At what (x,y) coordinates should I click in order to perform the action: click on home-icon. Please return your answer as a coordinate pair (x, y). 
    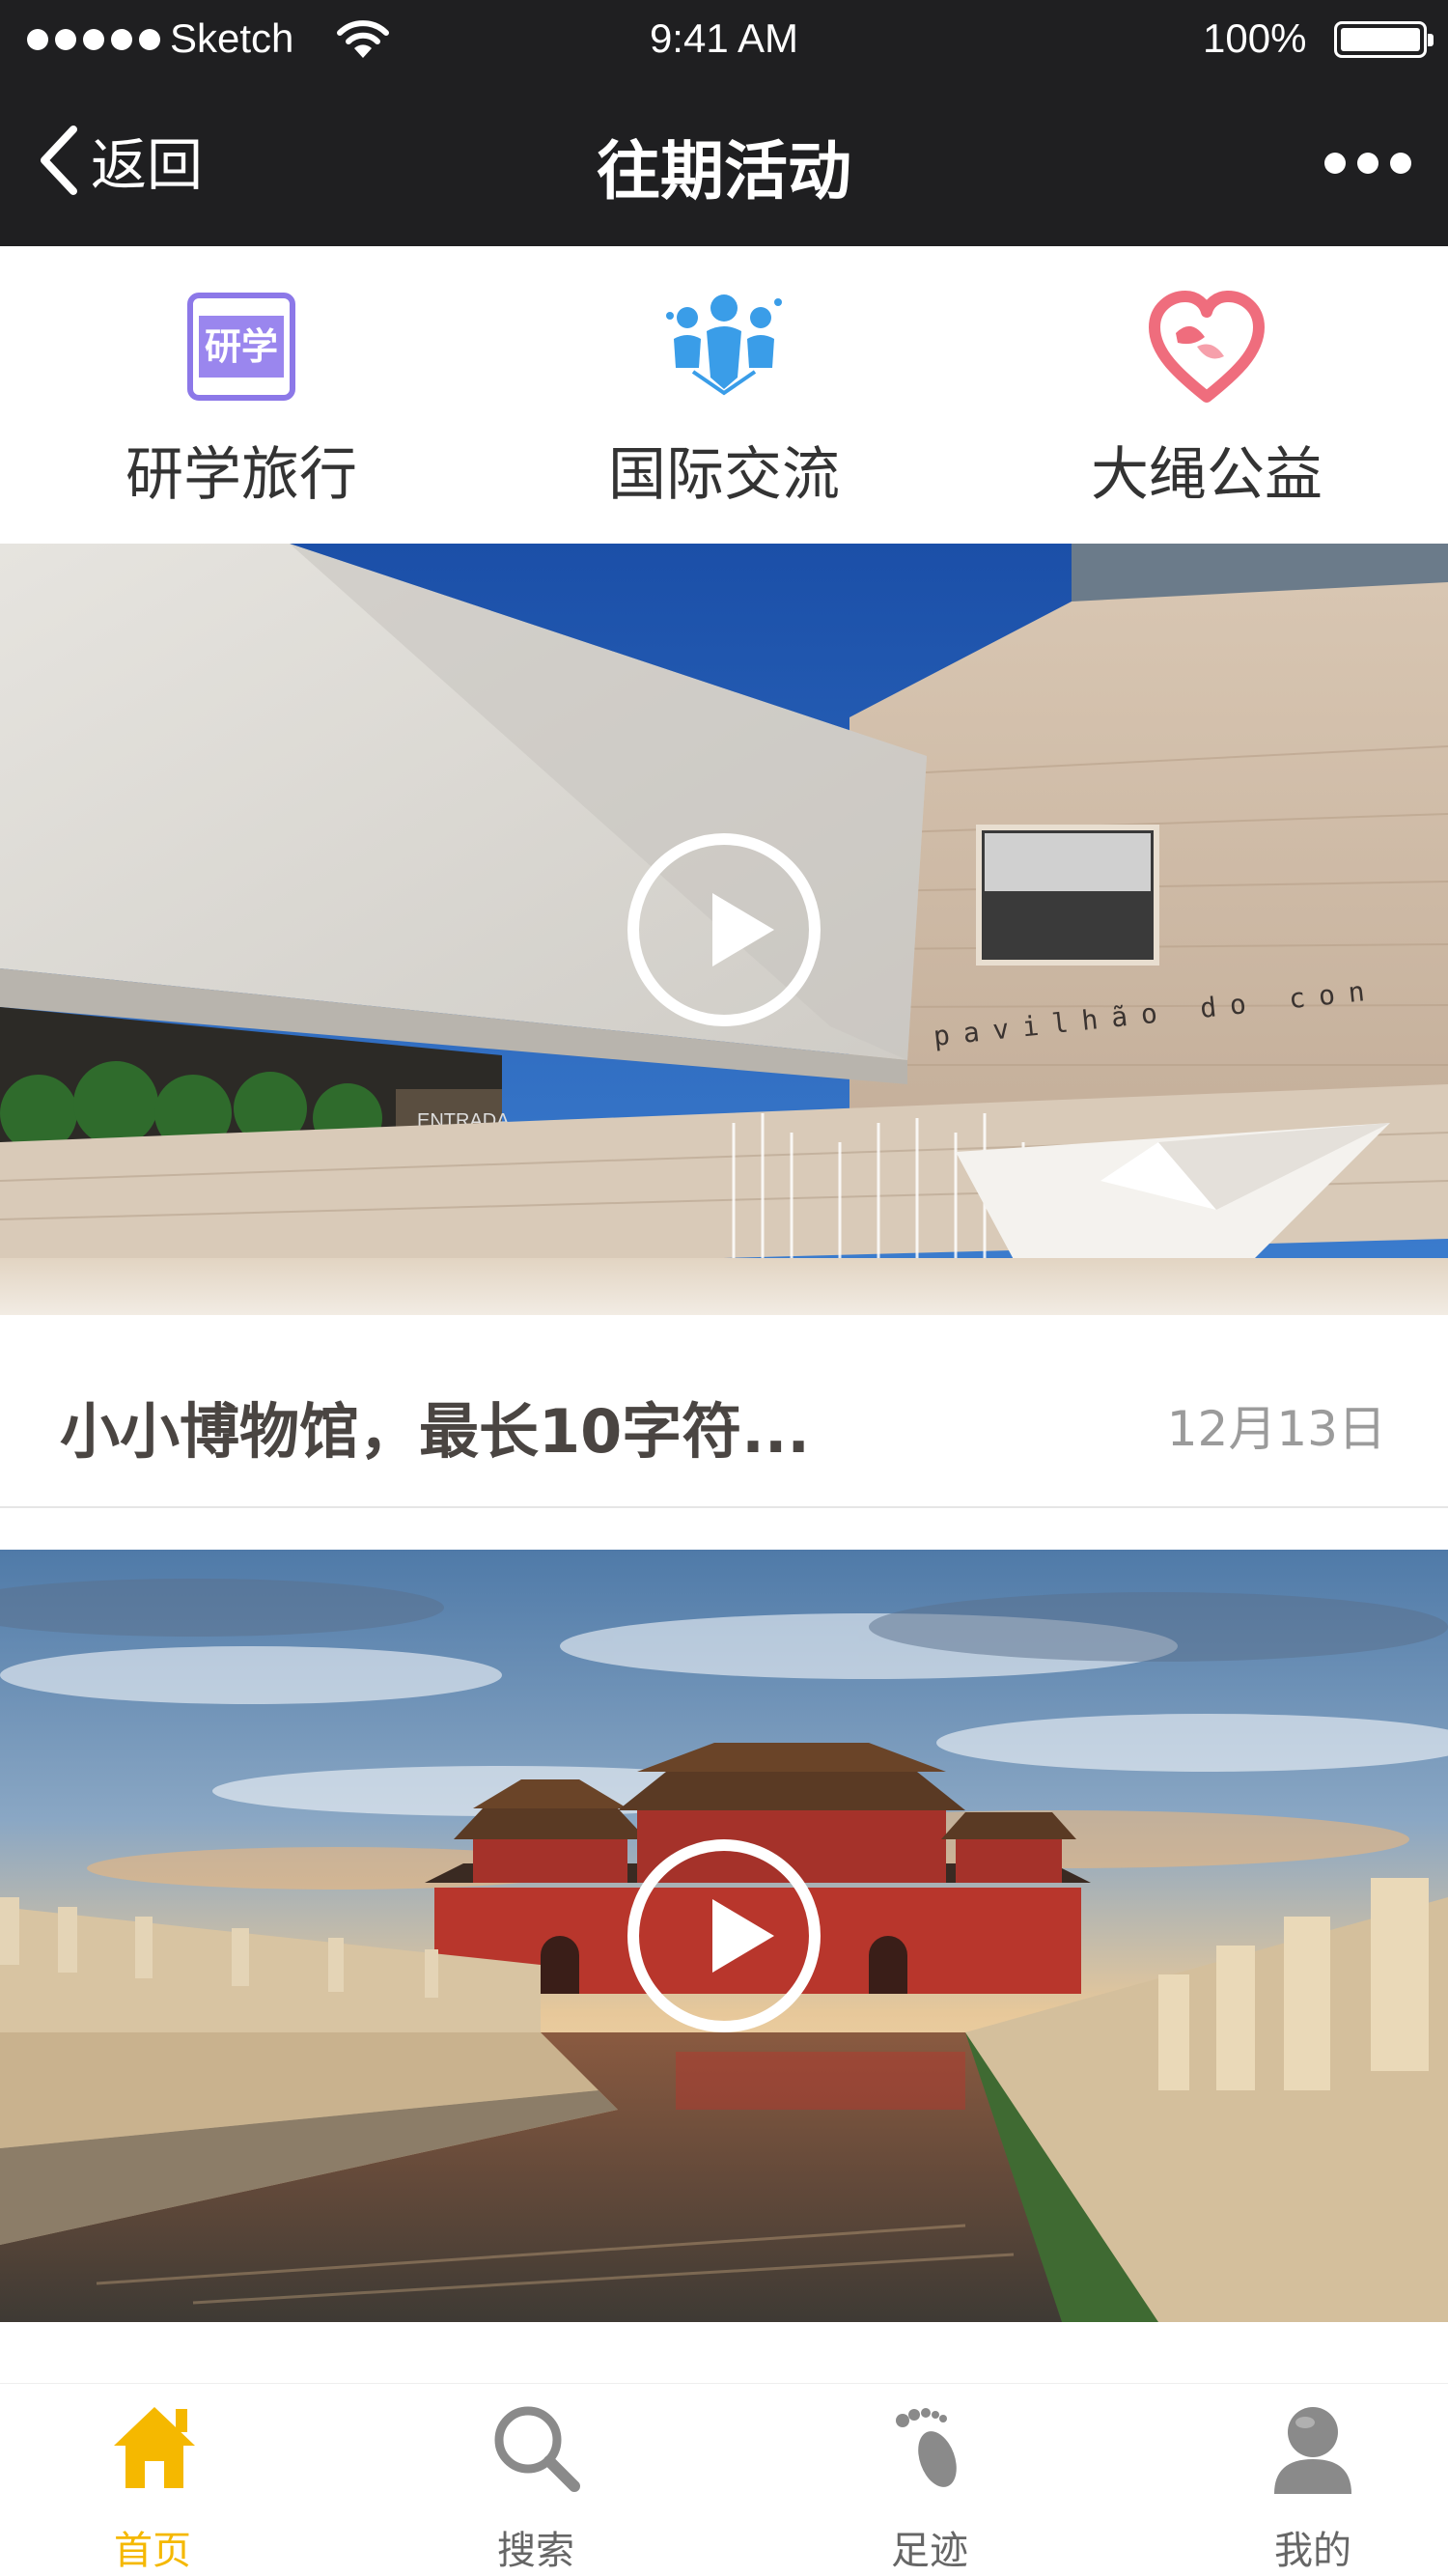
    Looking at the image, I should click on (155, 2448).